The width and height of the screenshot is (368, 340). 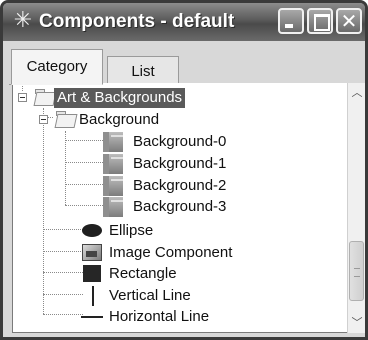 I want to click on tree-item-label: Background, so click(x=119, y=119).